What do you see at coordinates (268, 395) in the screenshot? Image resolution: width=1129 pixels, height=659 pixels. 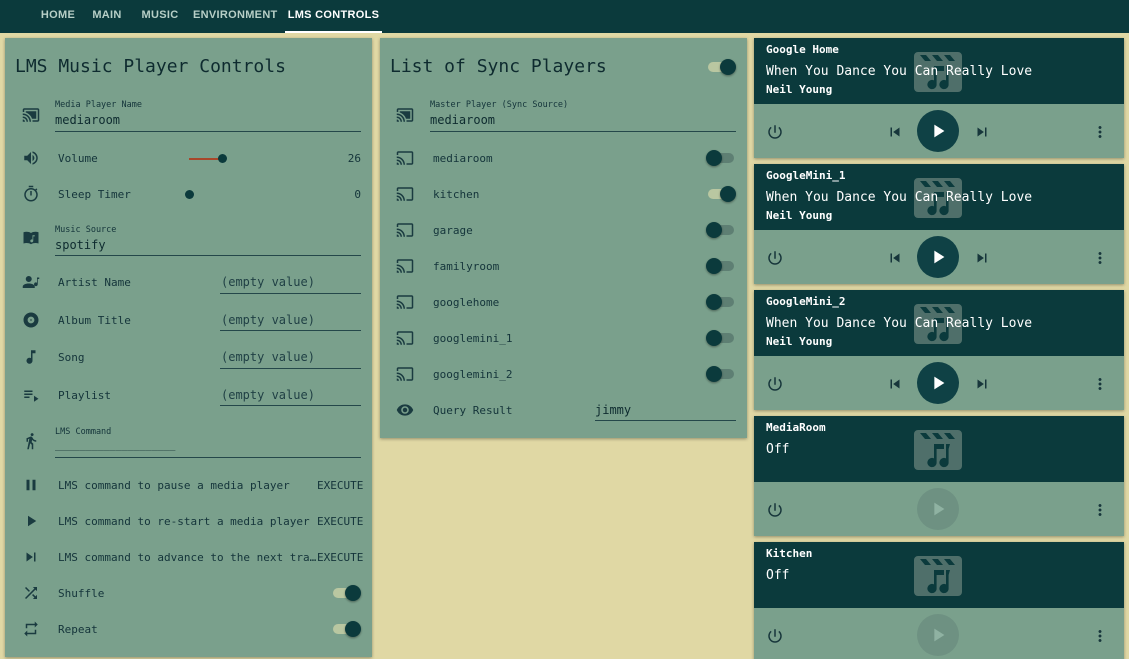 I see `playlist-input: (empty value)` at bounding box center [268, 395].